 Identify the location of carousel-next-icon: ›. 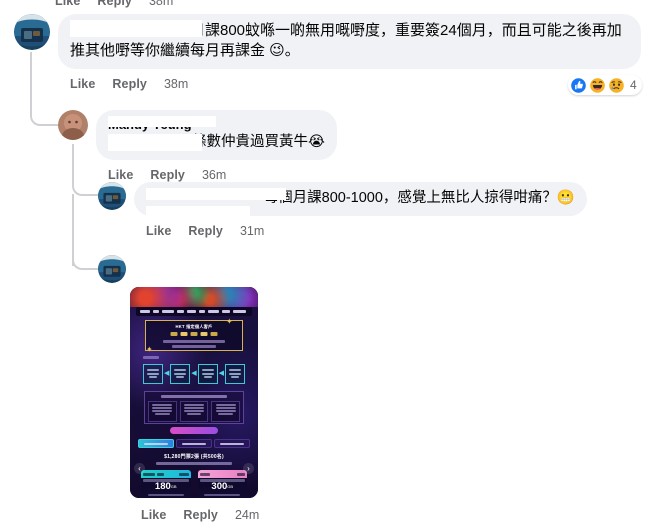
(248, 468).